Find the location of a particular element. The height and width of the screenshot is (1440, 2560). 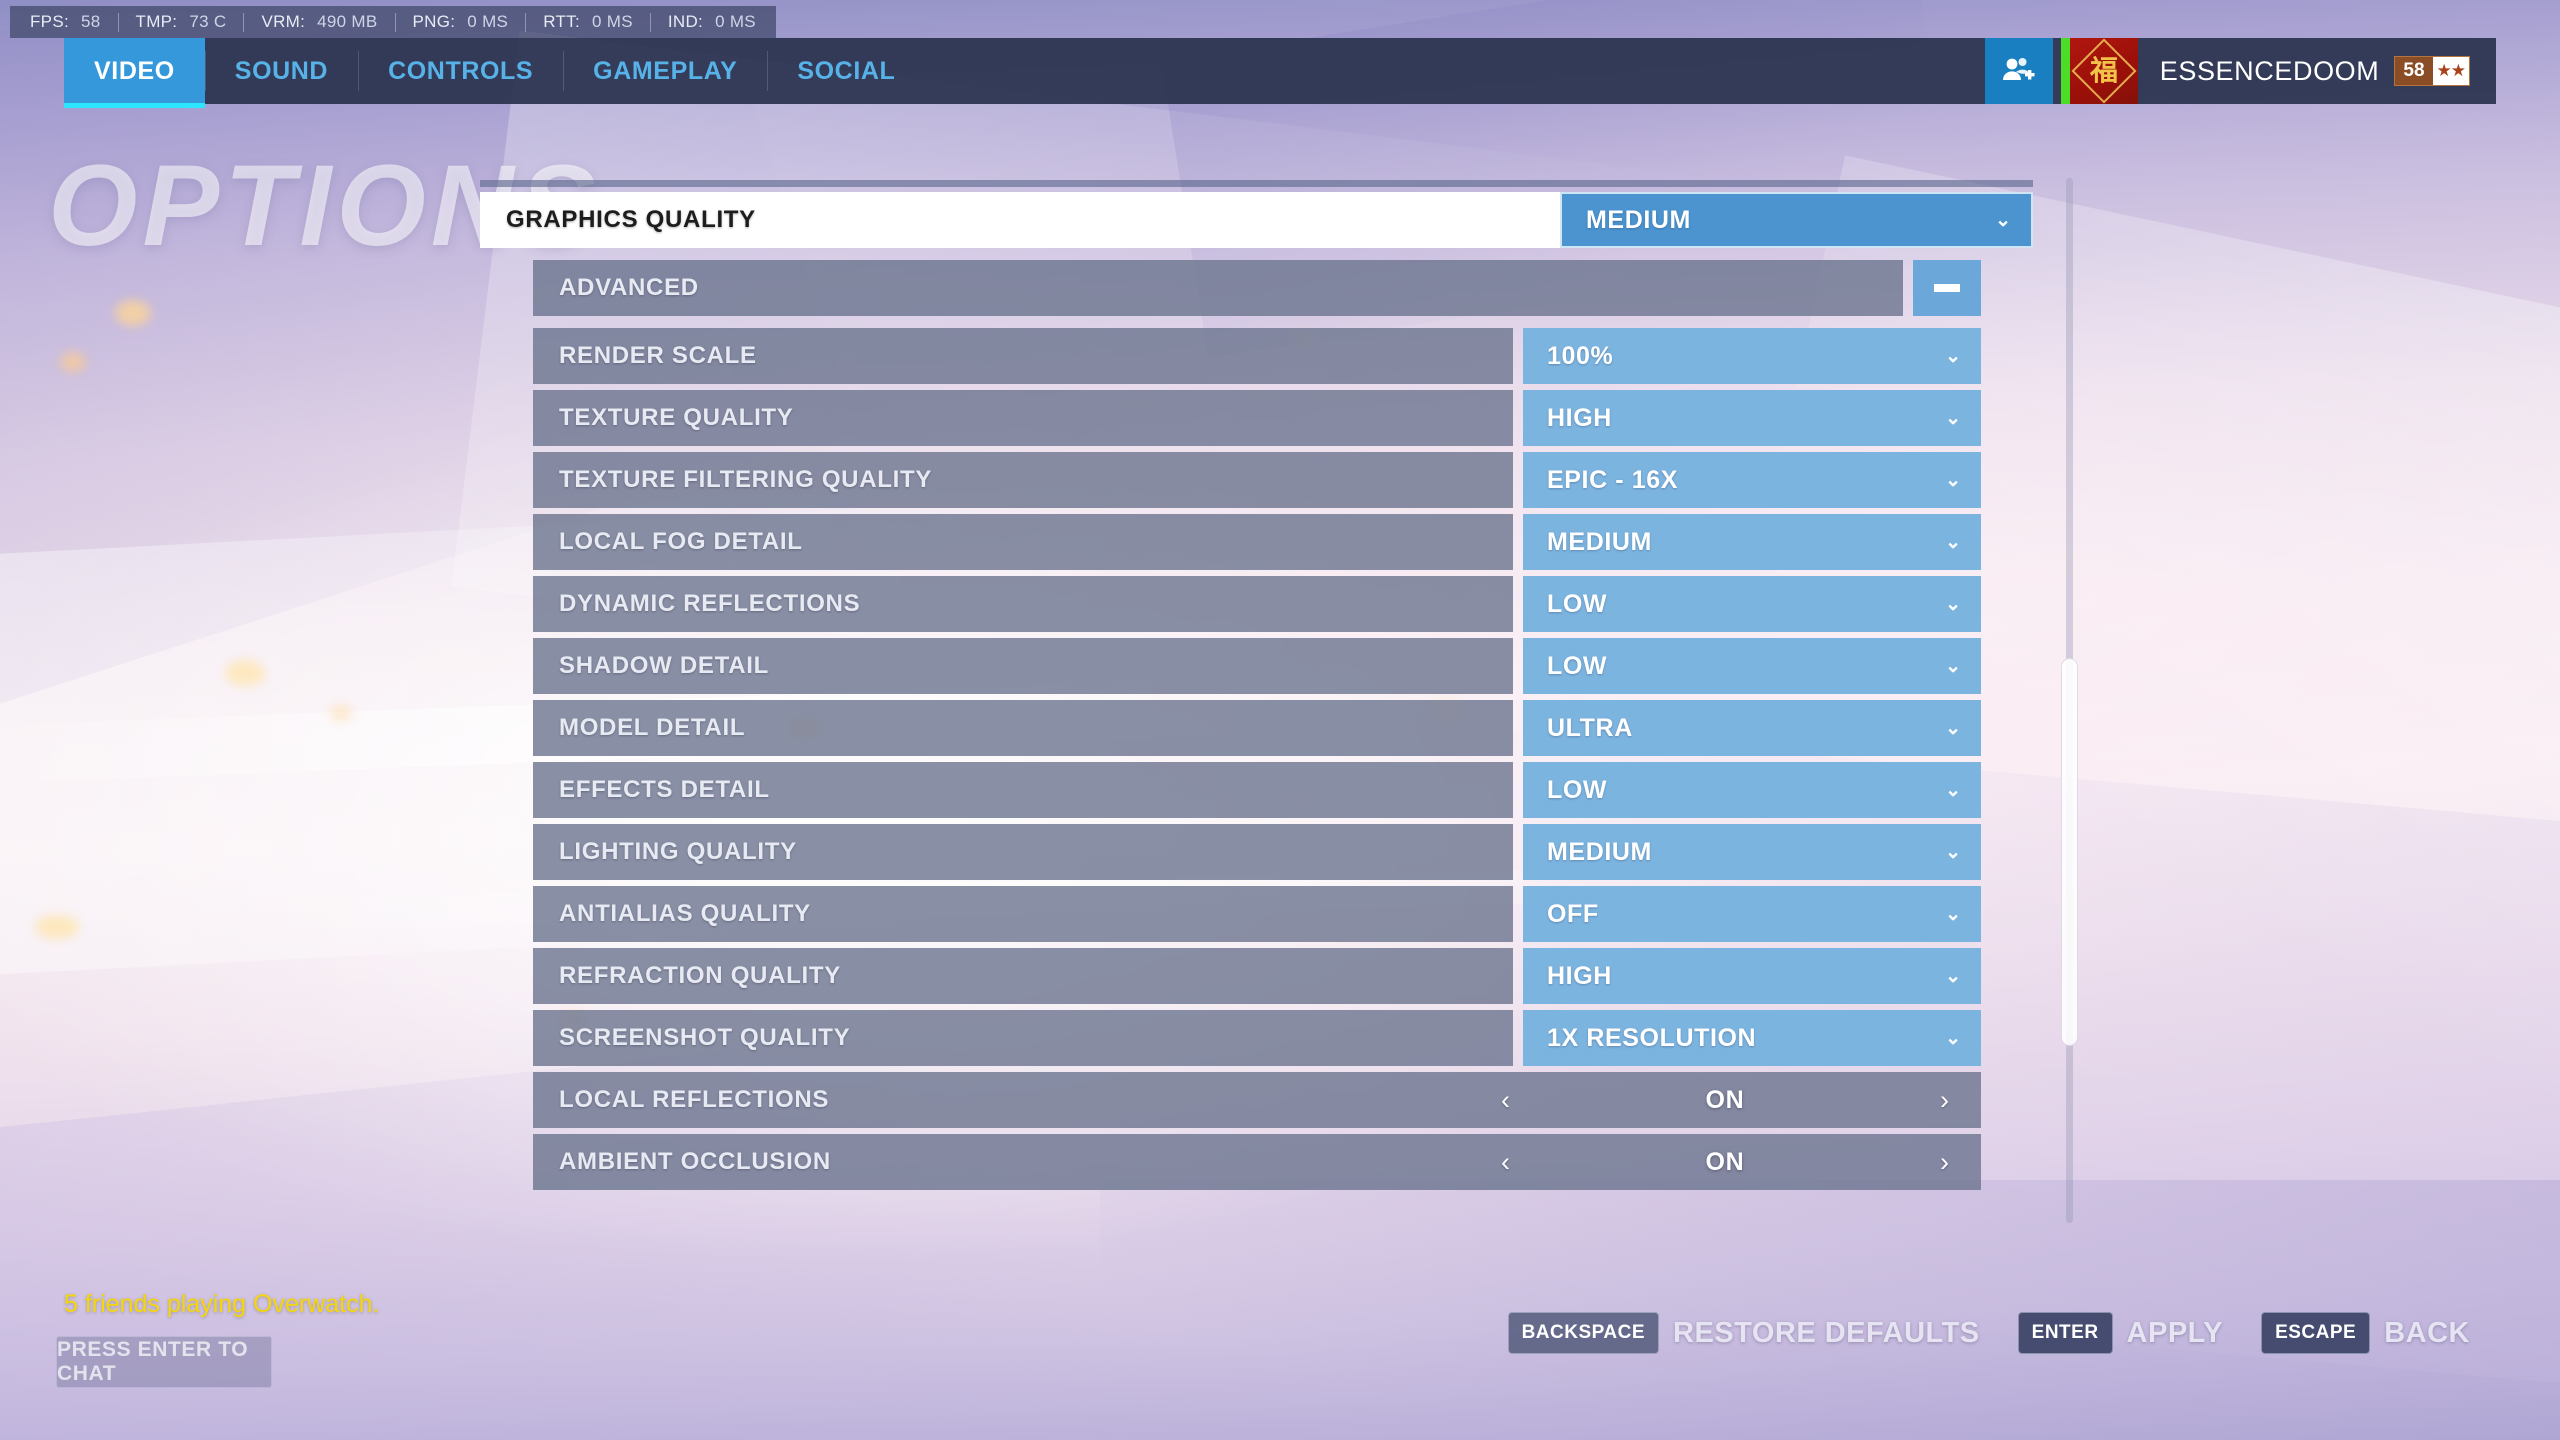

key-hint-back: ESCAPE BACK is located at coordinates (2365, 1333).